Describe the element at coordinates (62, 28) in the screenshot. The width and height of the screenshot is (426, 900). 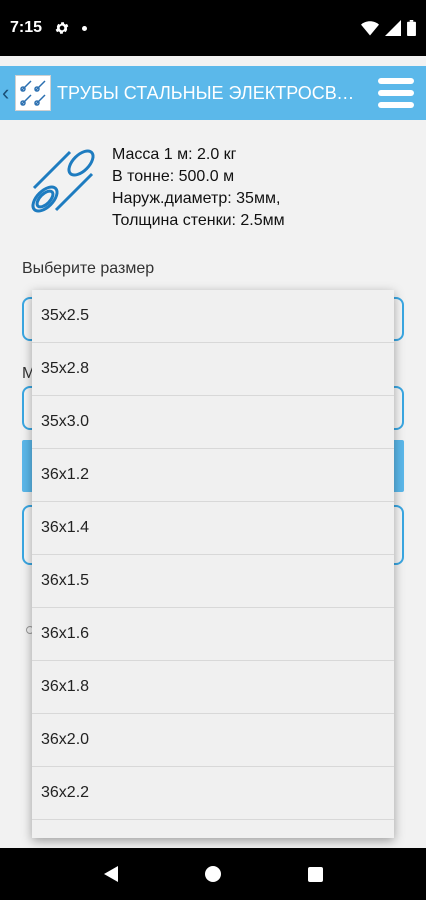
I see `gear-icon` at that location.